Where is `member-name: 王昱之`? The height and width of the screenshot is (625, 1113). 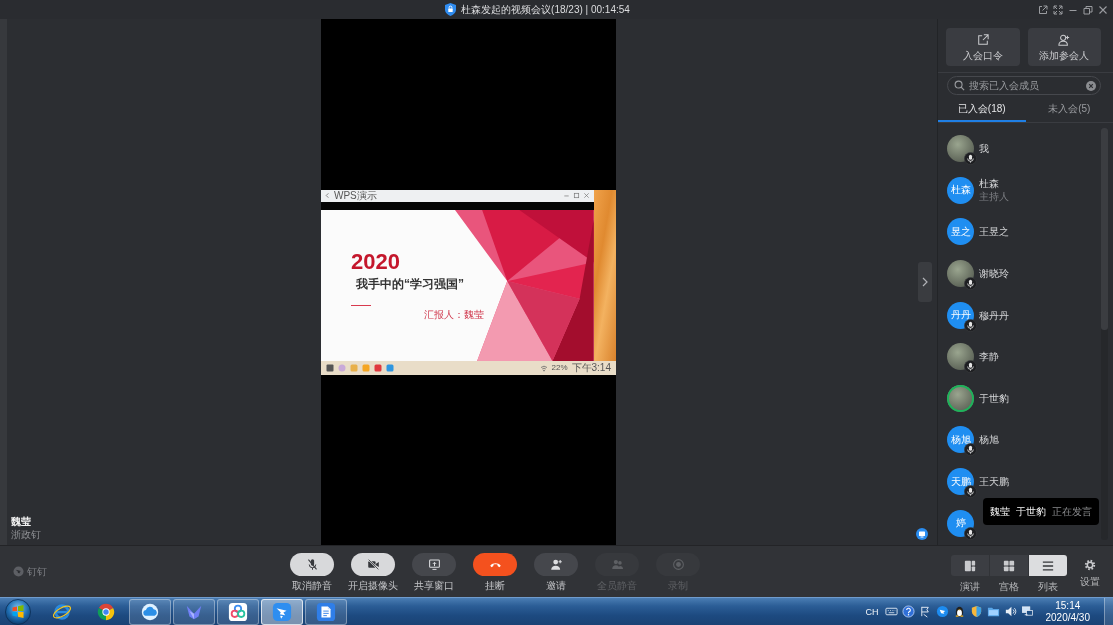 member-name: 王昱之 is located at coordinates (994, 232).